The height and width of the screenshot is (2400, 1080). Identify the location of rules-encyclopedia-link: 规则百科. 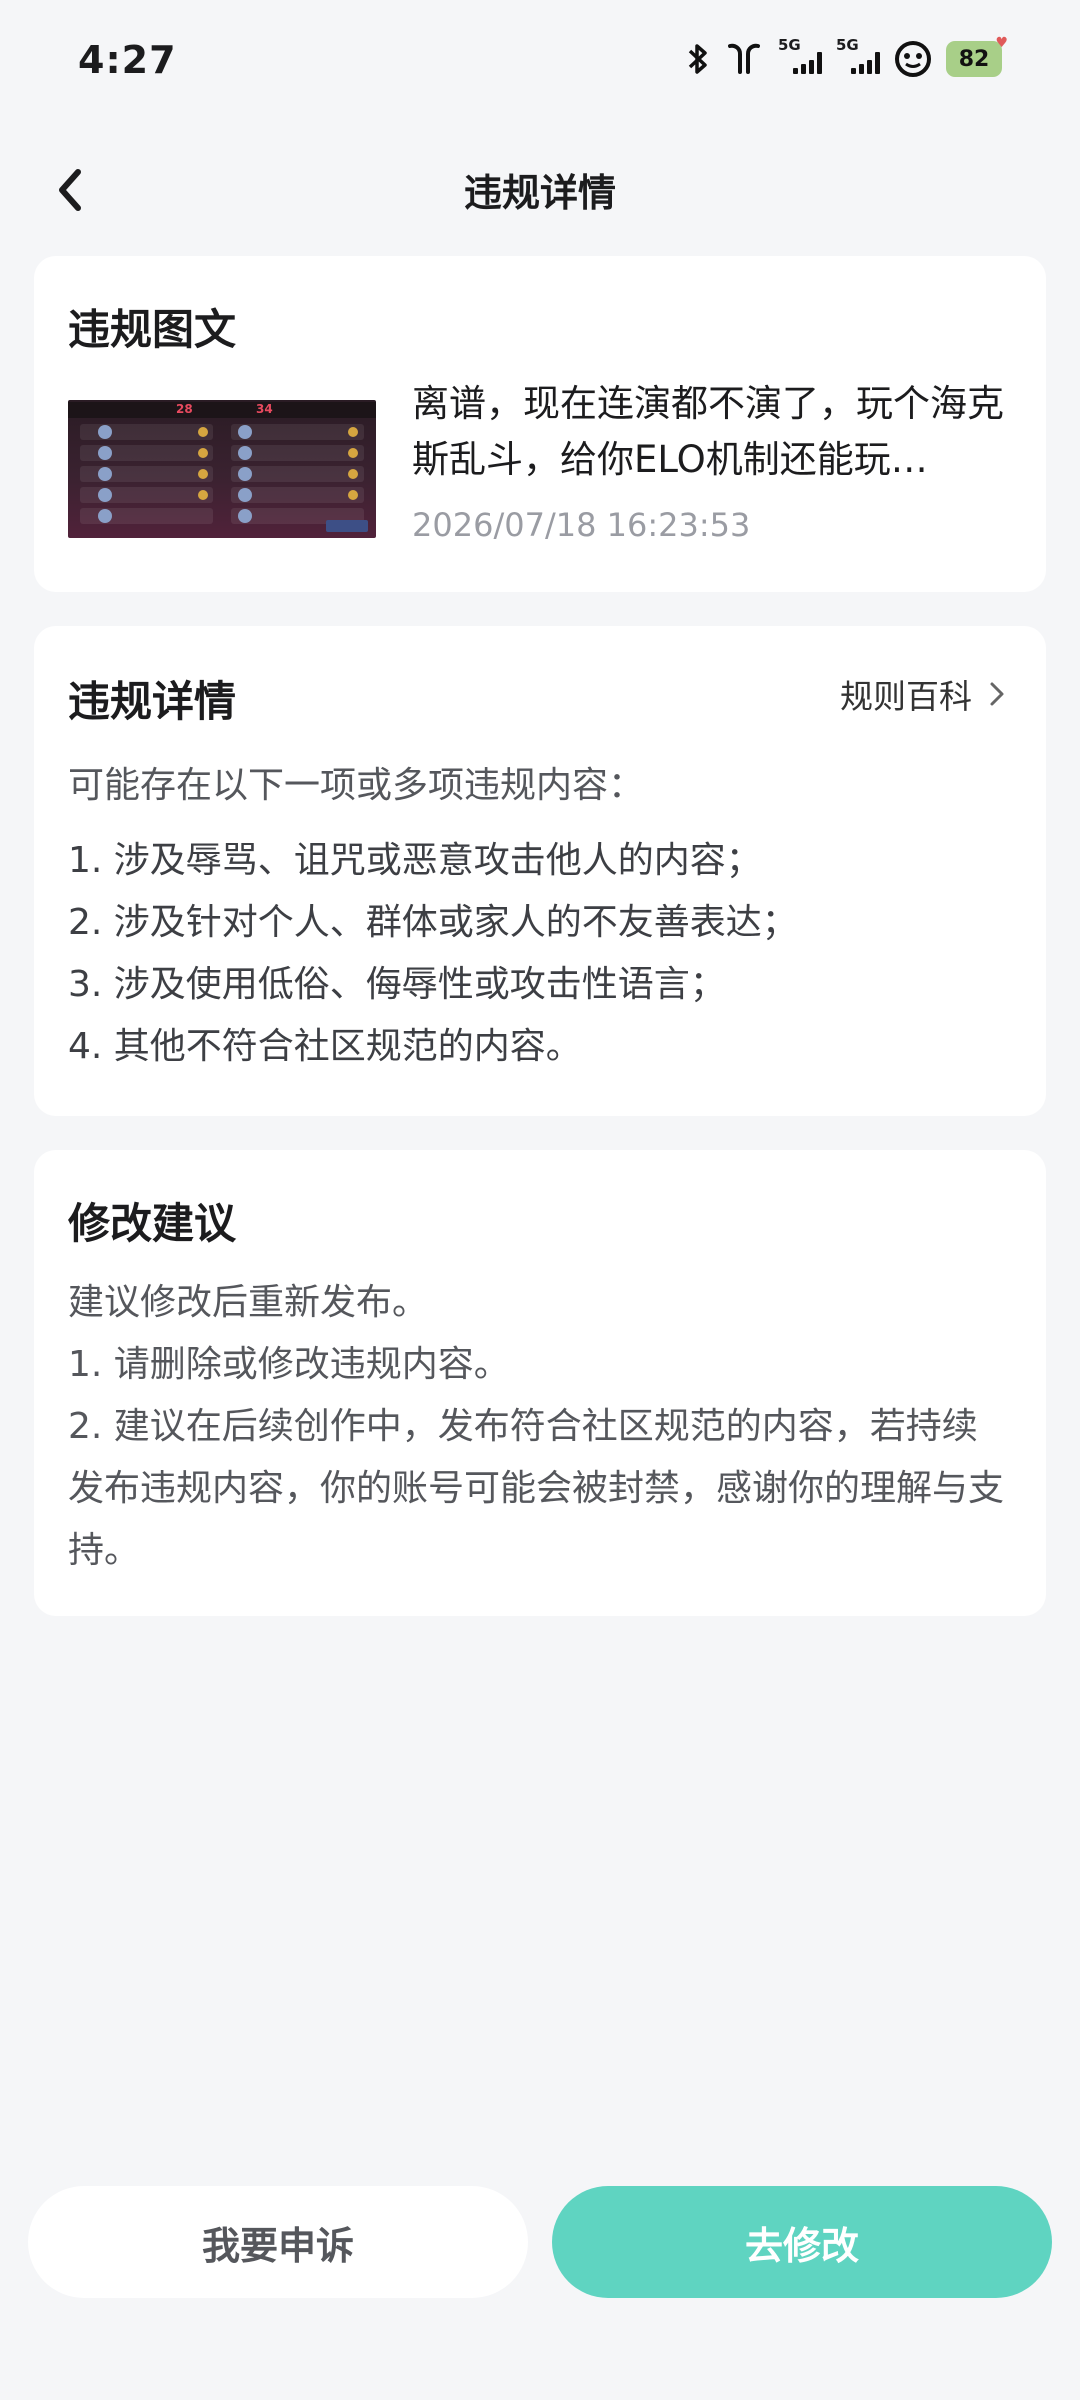
(923, 694).